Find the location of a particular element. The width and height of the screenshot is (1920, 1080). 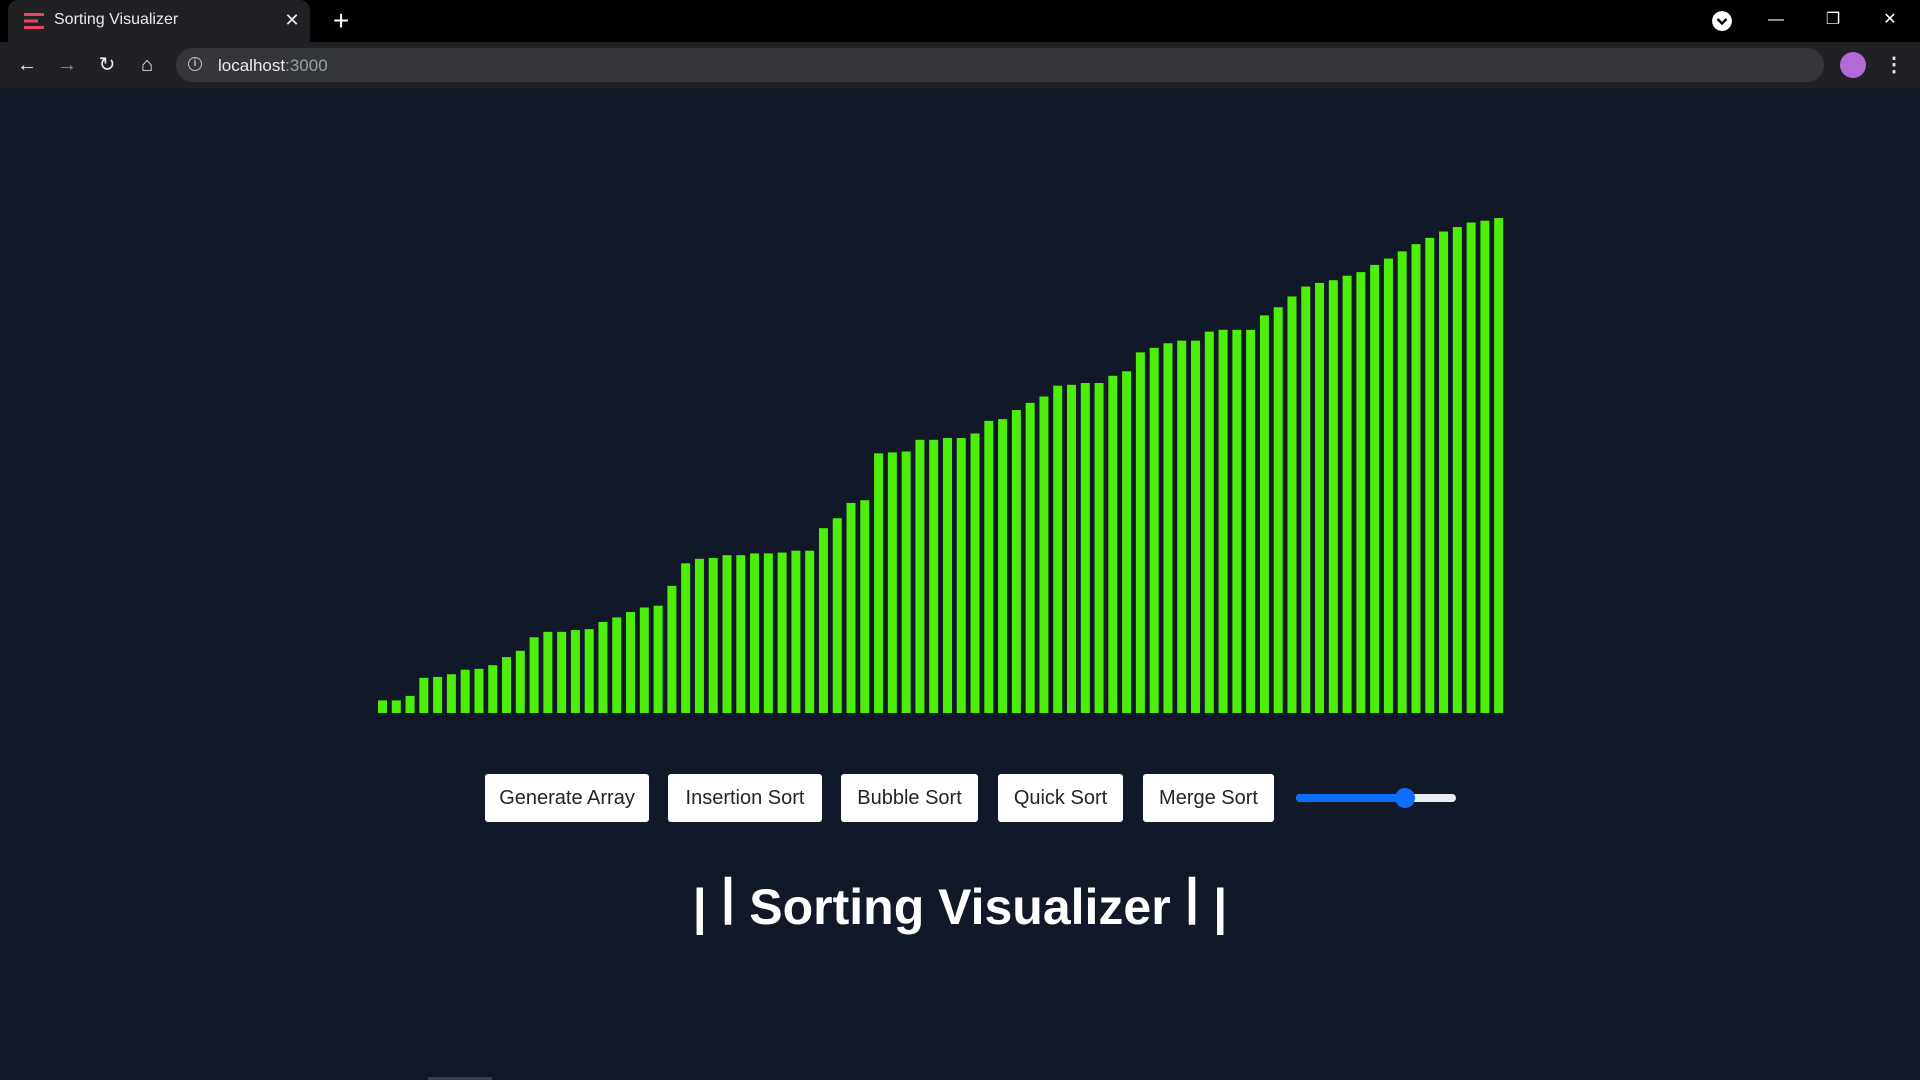

insertion-sort-button: Insertion Sort is located at coordinates (745, 798).